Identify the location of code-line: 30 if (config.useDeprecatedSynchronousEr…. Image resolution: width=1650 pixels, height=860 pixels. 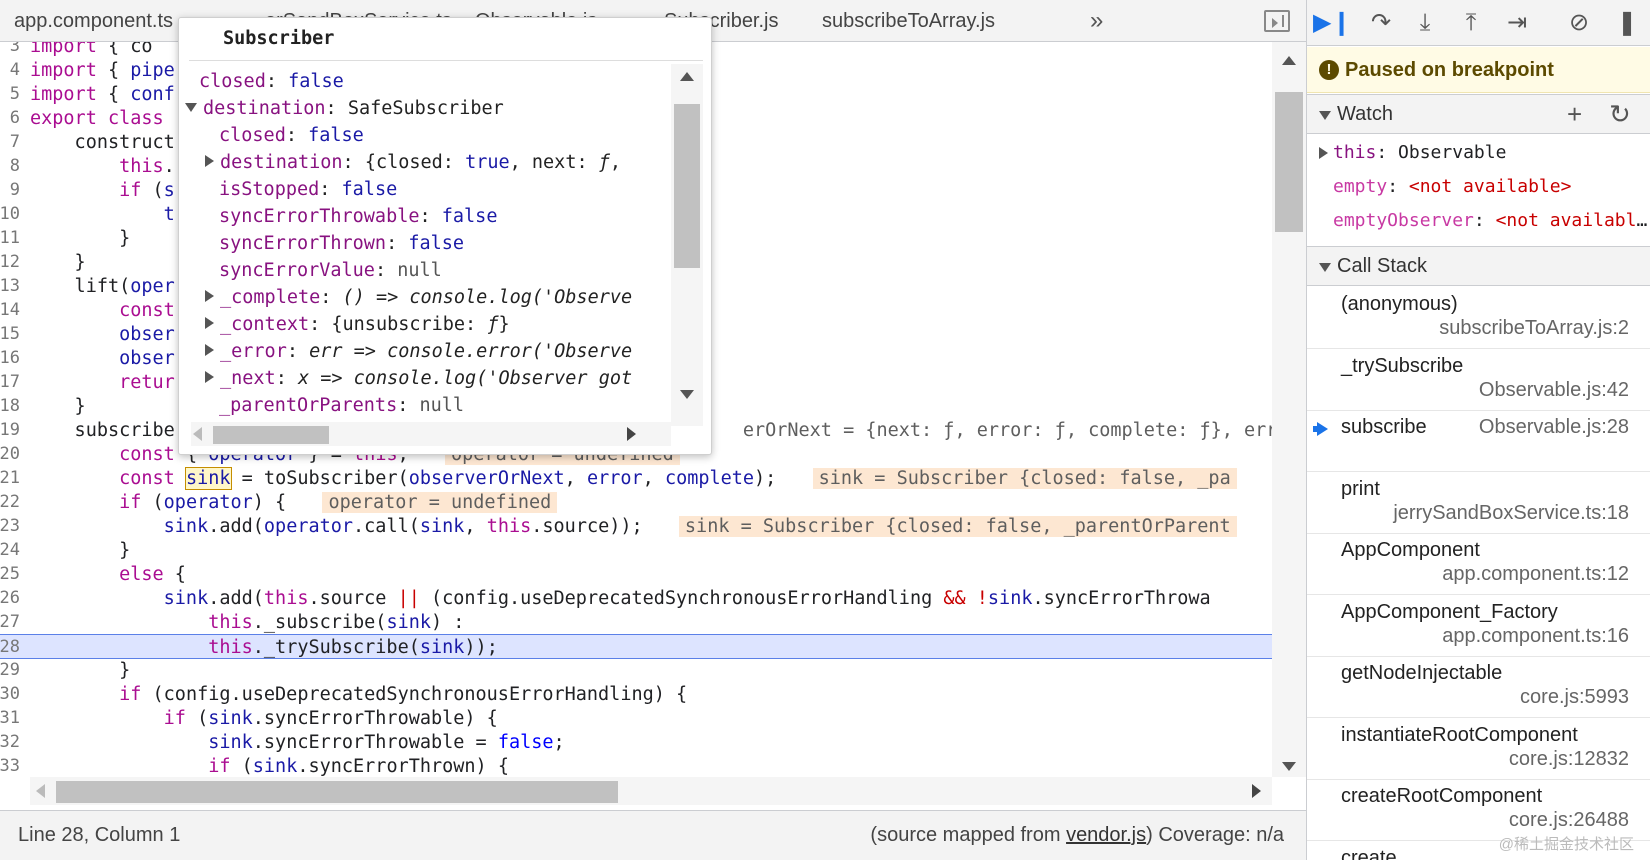
(636, 694).